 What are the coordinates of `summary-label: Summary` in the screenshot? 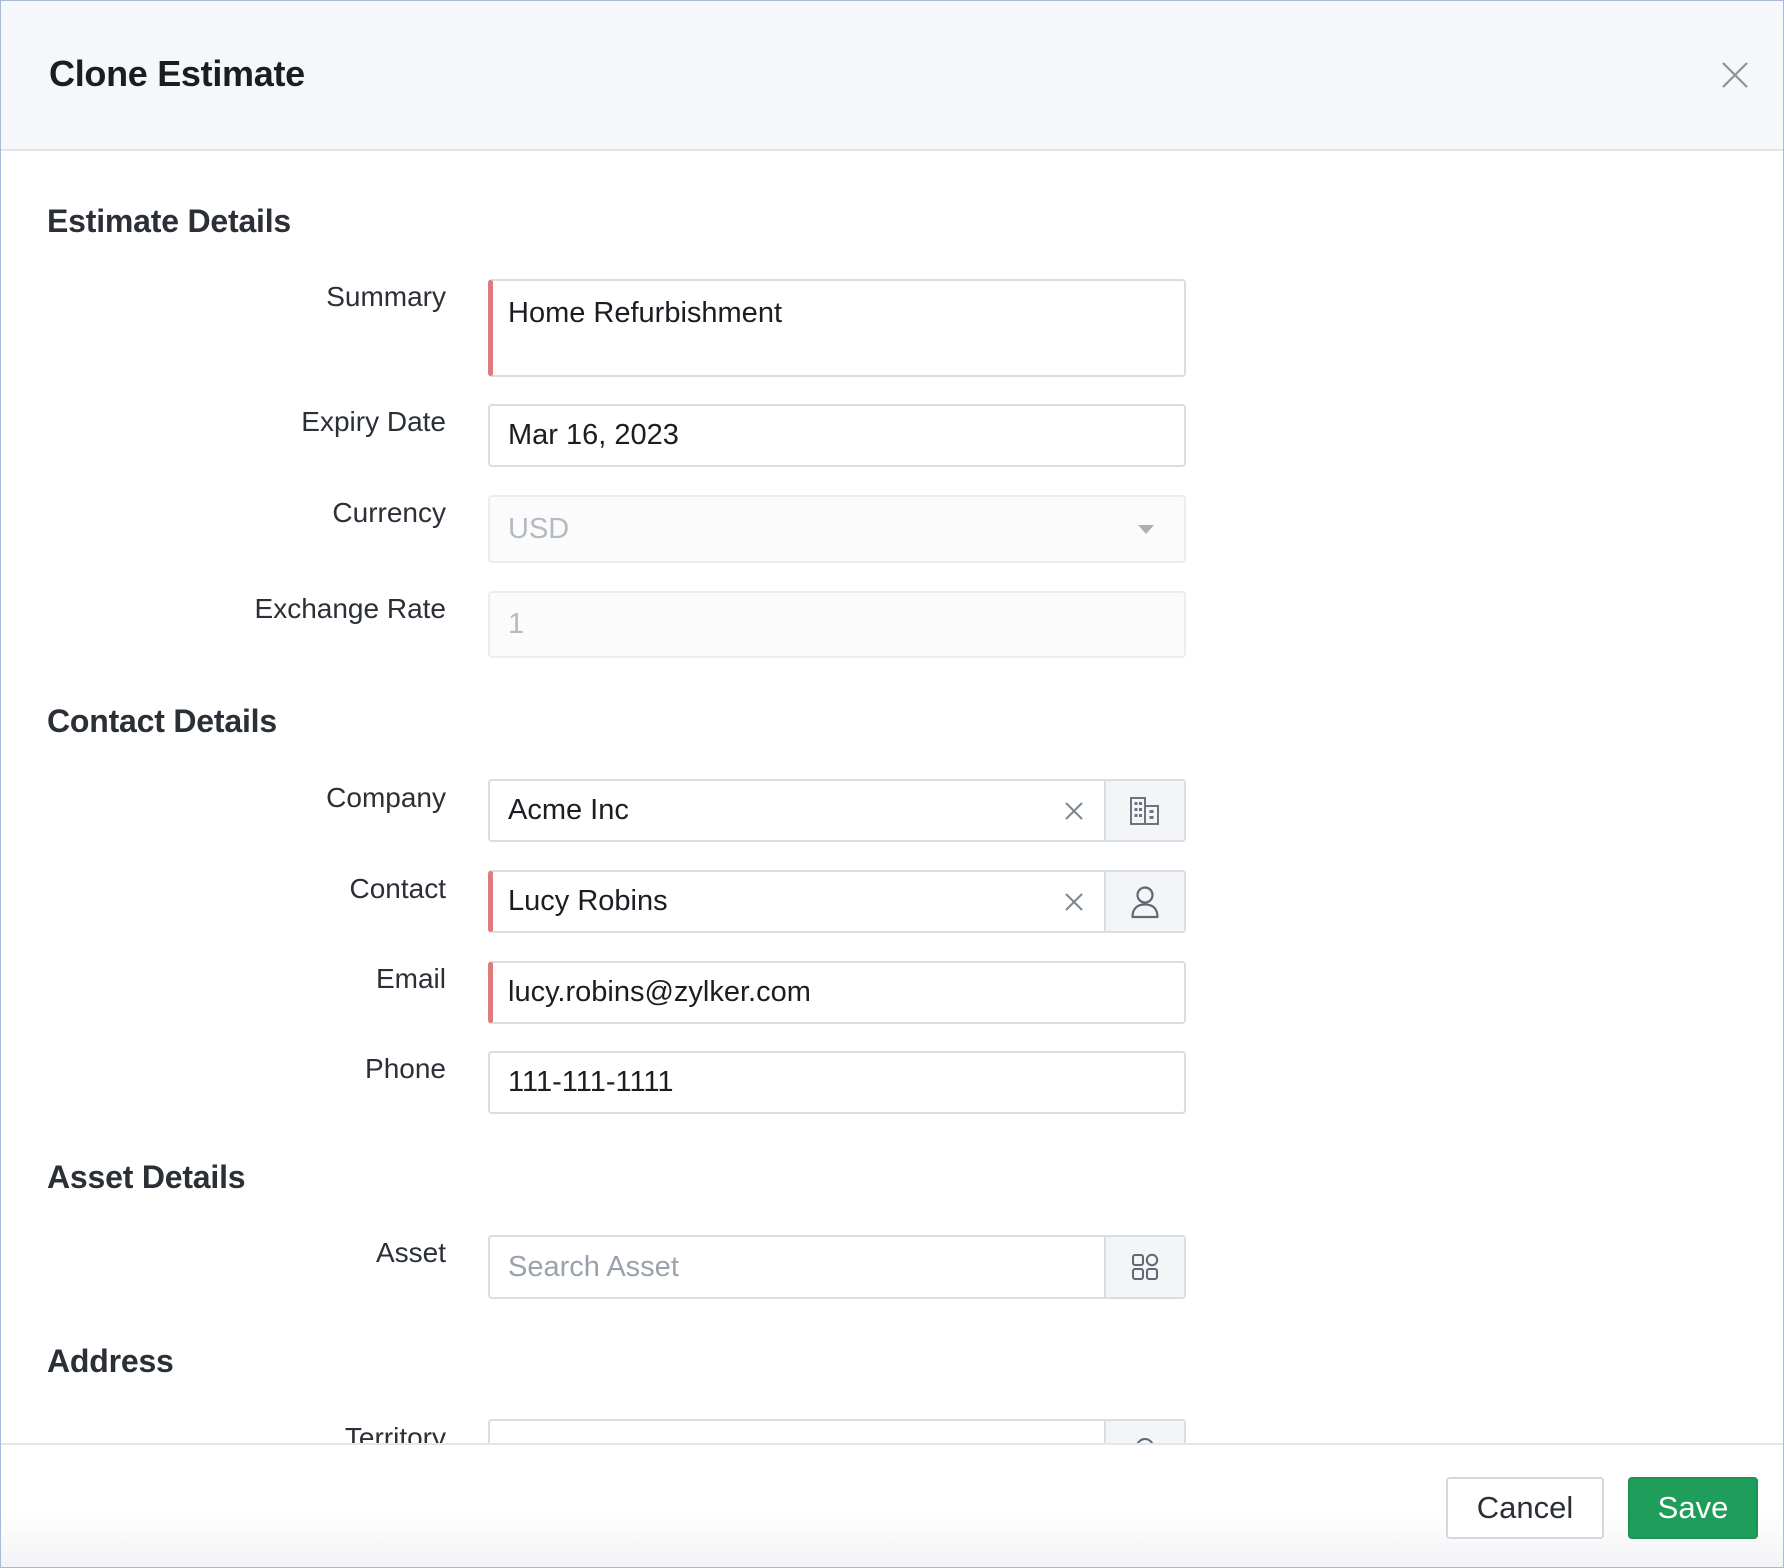 It's located at (386, 296).